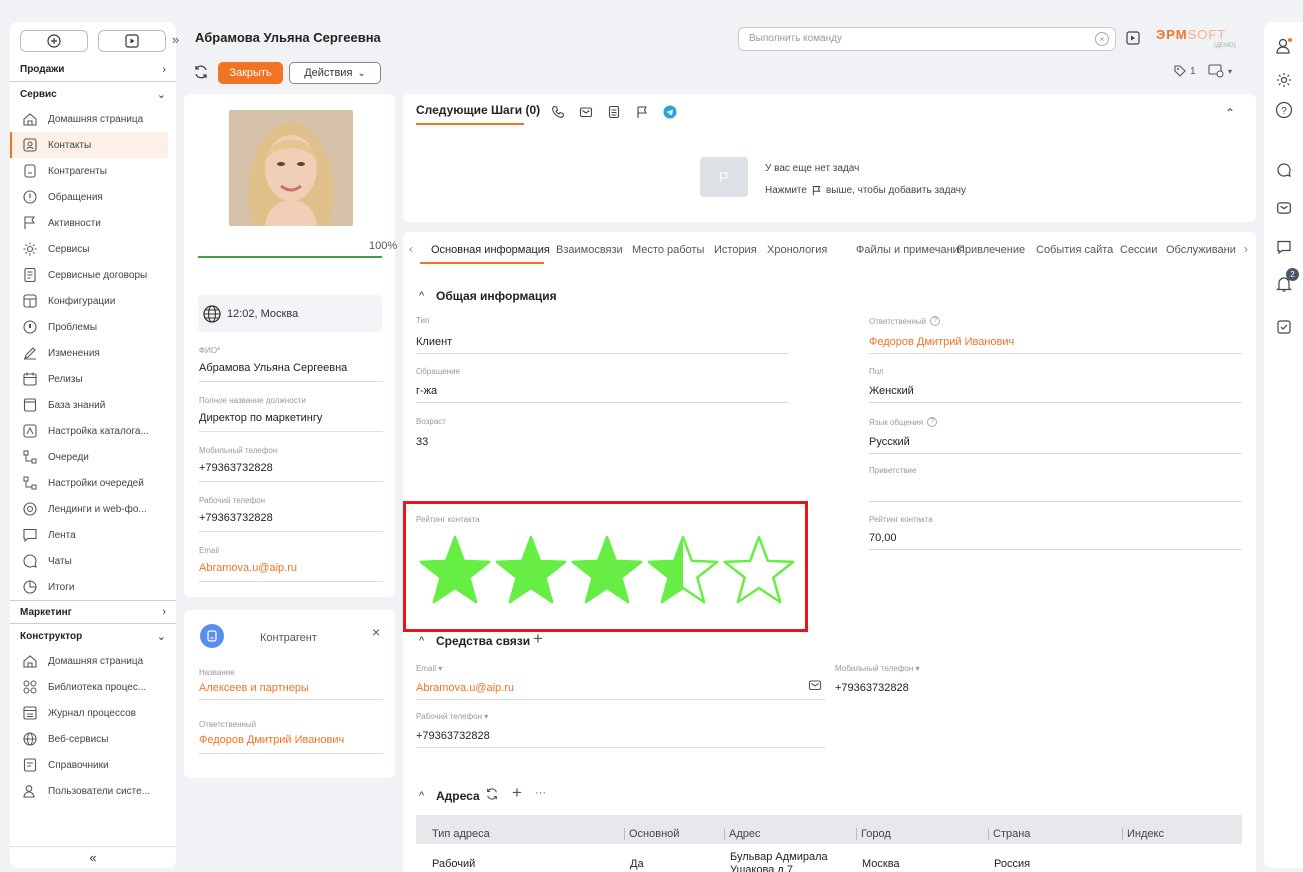  I want to click on sidebar-item-document: Сервисные договоры, so click(93, 275).